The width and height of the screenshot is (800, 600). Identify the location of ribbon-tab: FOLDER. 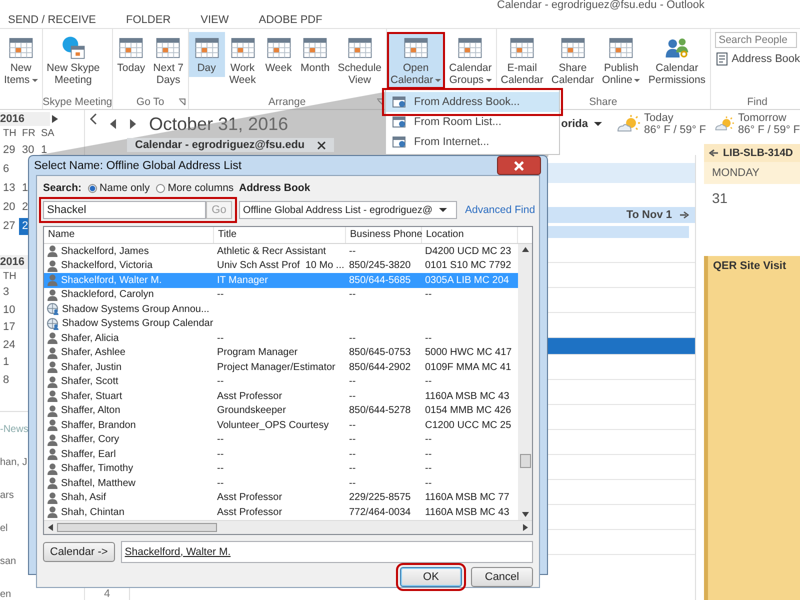
(148, 20).